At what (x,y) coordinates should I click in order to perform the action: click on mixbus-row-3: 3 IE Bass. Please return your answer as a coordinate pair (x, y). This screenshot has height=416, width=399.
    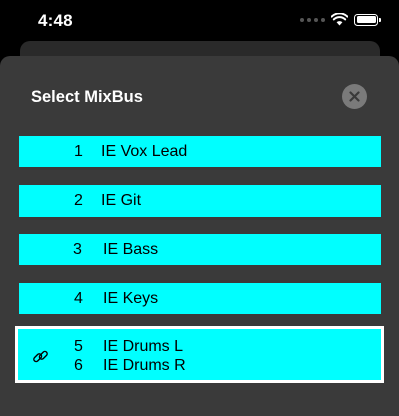
    Looking at the image, I should click on (200, 249).